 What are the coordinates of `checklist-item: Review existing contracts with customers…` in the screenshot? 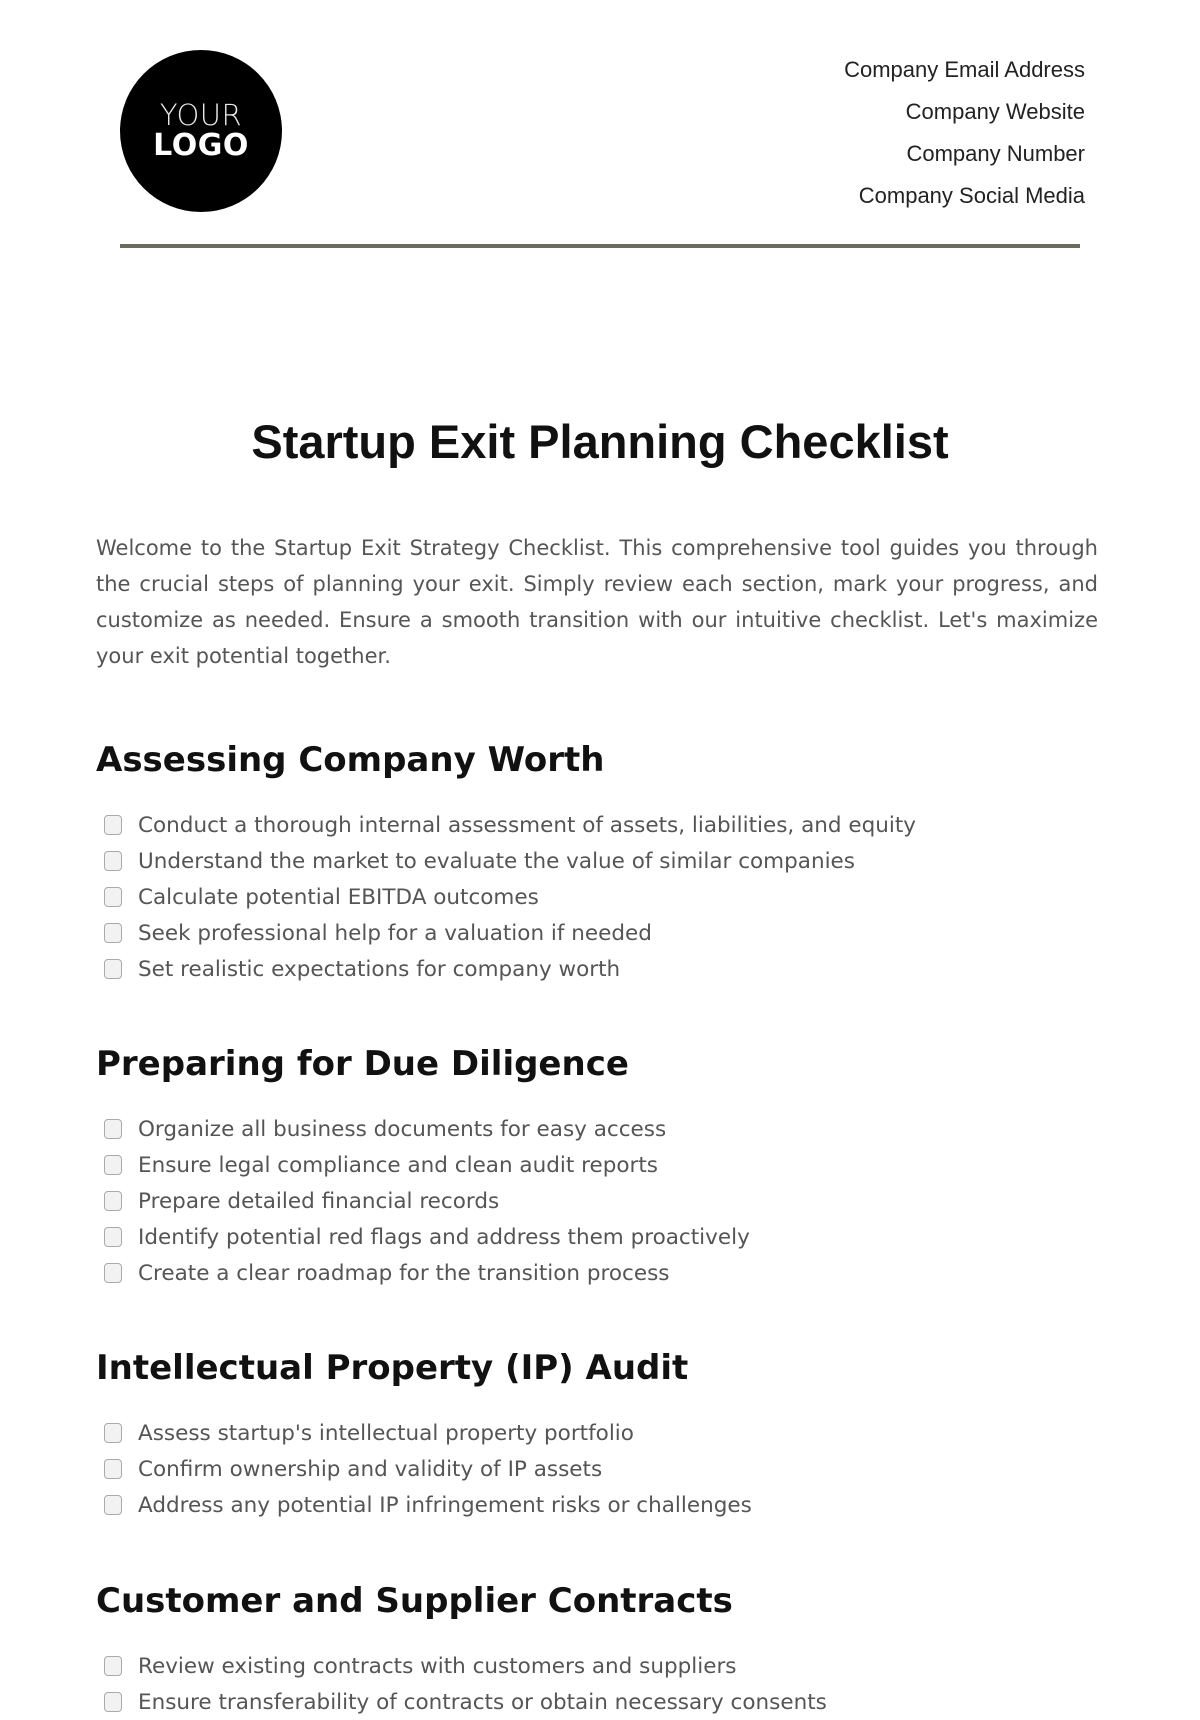 It's located at (596, 1666).